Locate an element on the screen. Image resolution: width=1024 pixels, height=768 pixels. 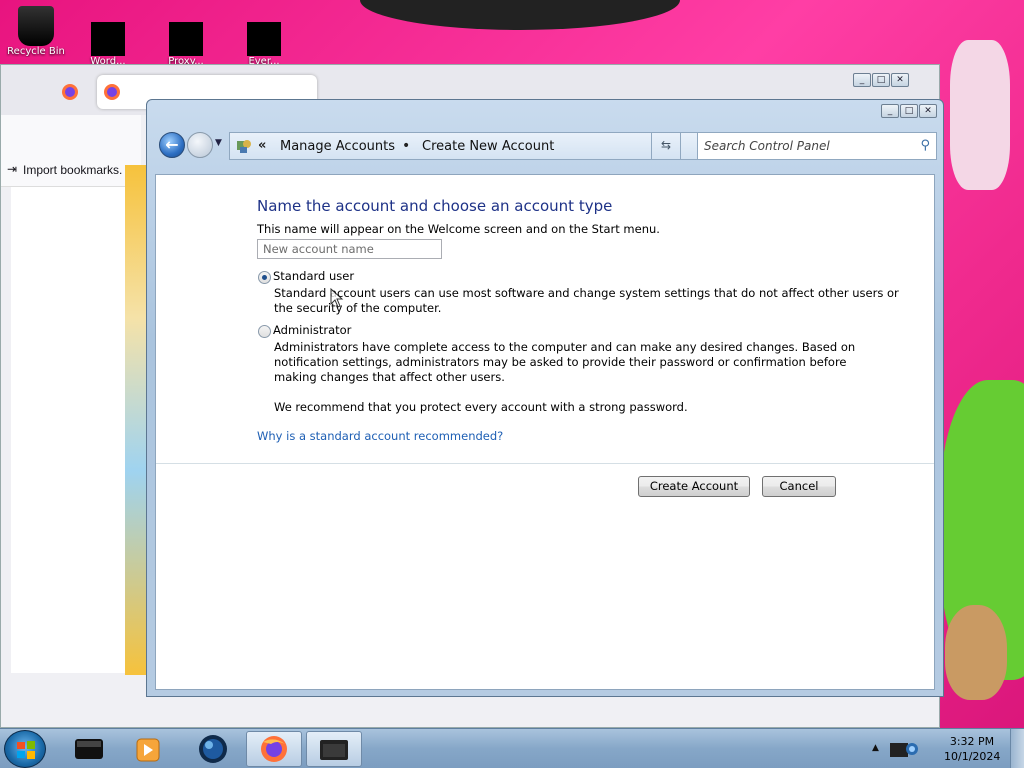
recycle-bin-icon is located at coordinates (36, 26).